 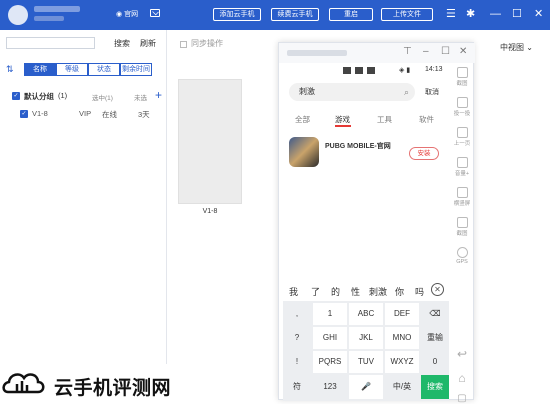 I want to click on key-jkl: JKL, so click(x=366, y=338).